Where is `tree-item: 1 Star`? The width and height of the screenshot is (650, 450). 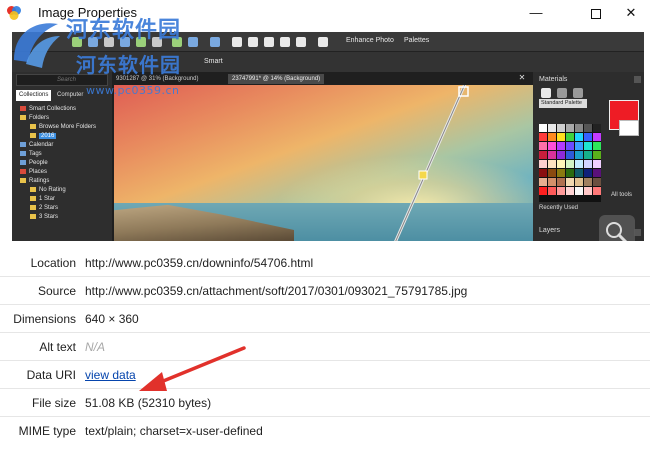 tree-item: 1 Star is located at coordinates (42, 199).